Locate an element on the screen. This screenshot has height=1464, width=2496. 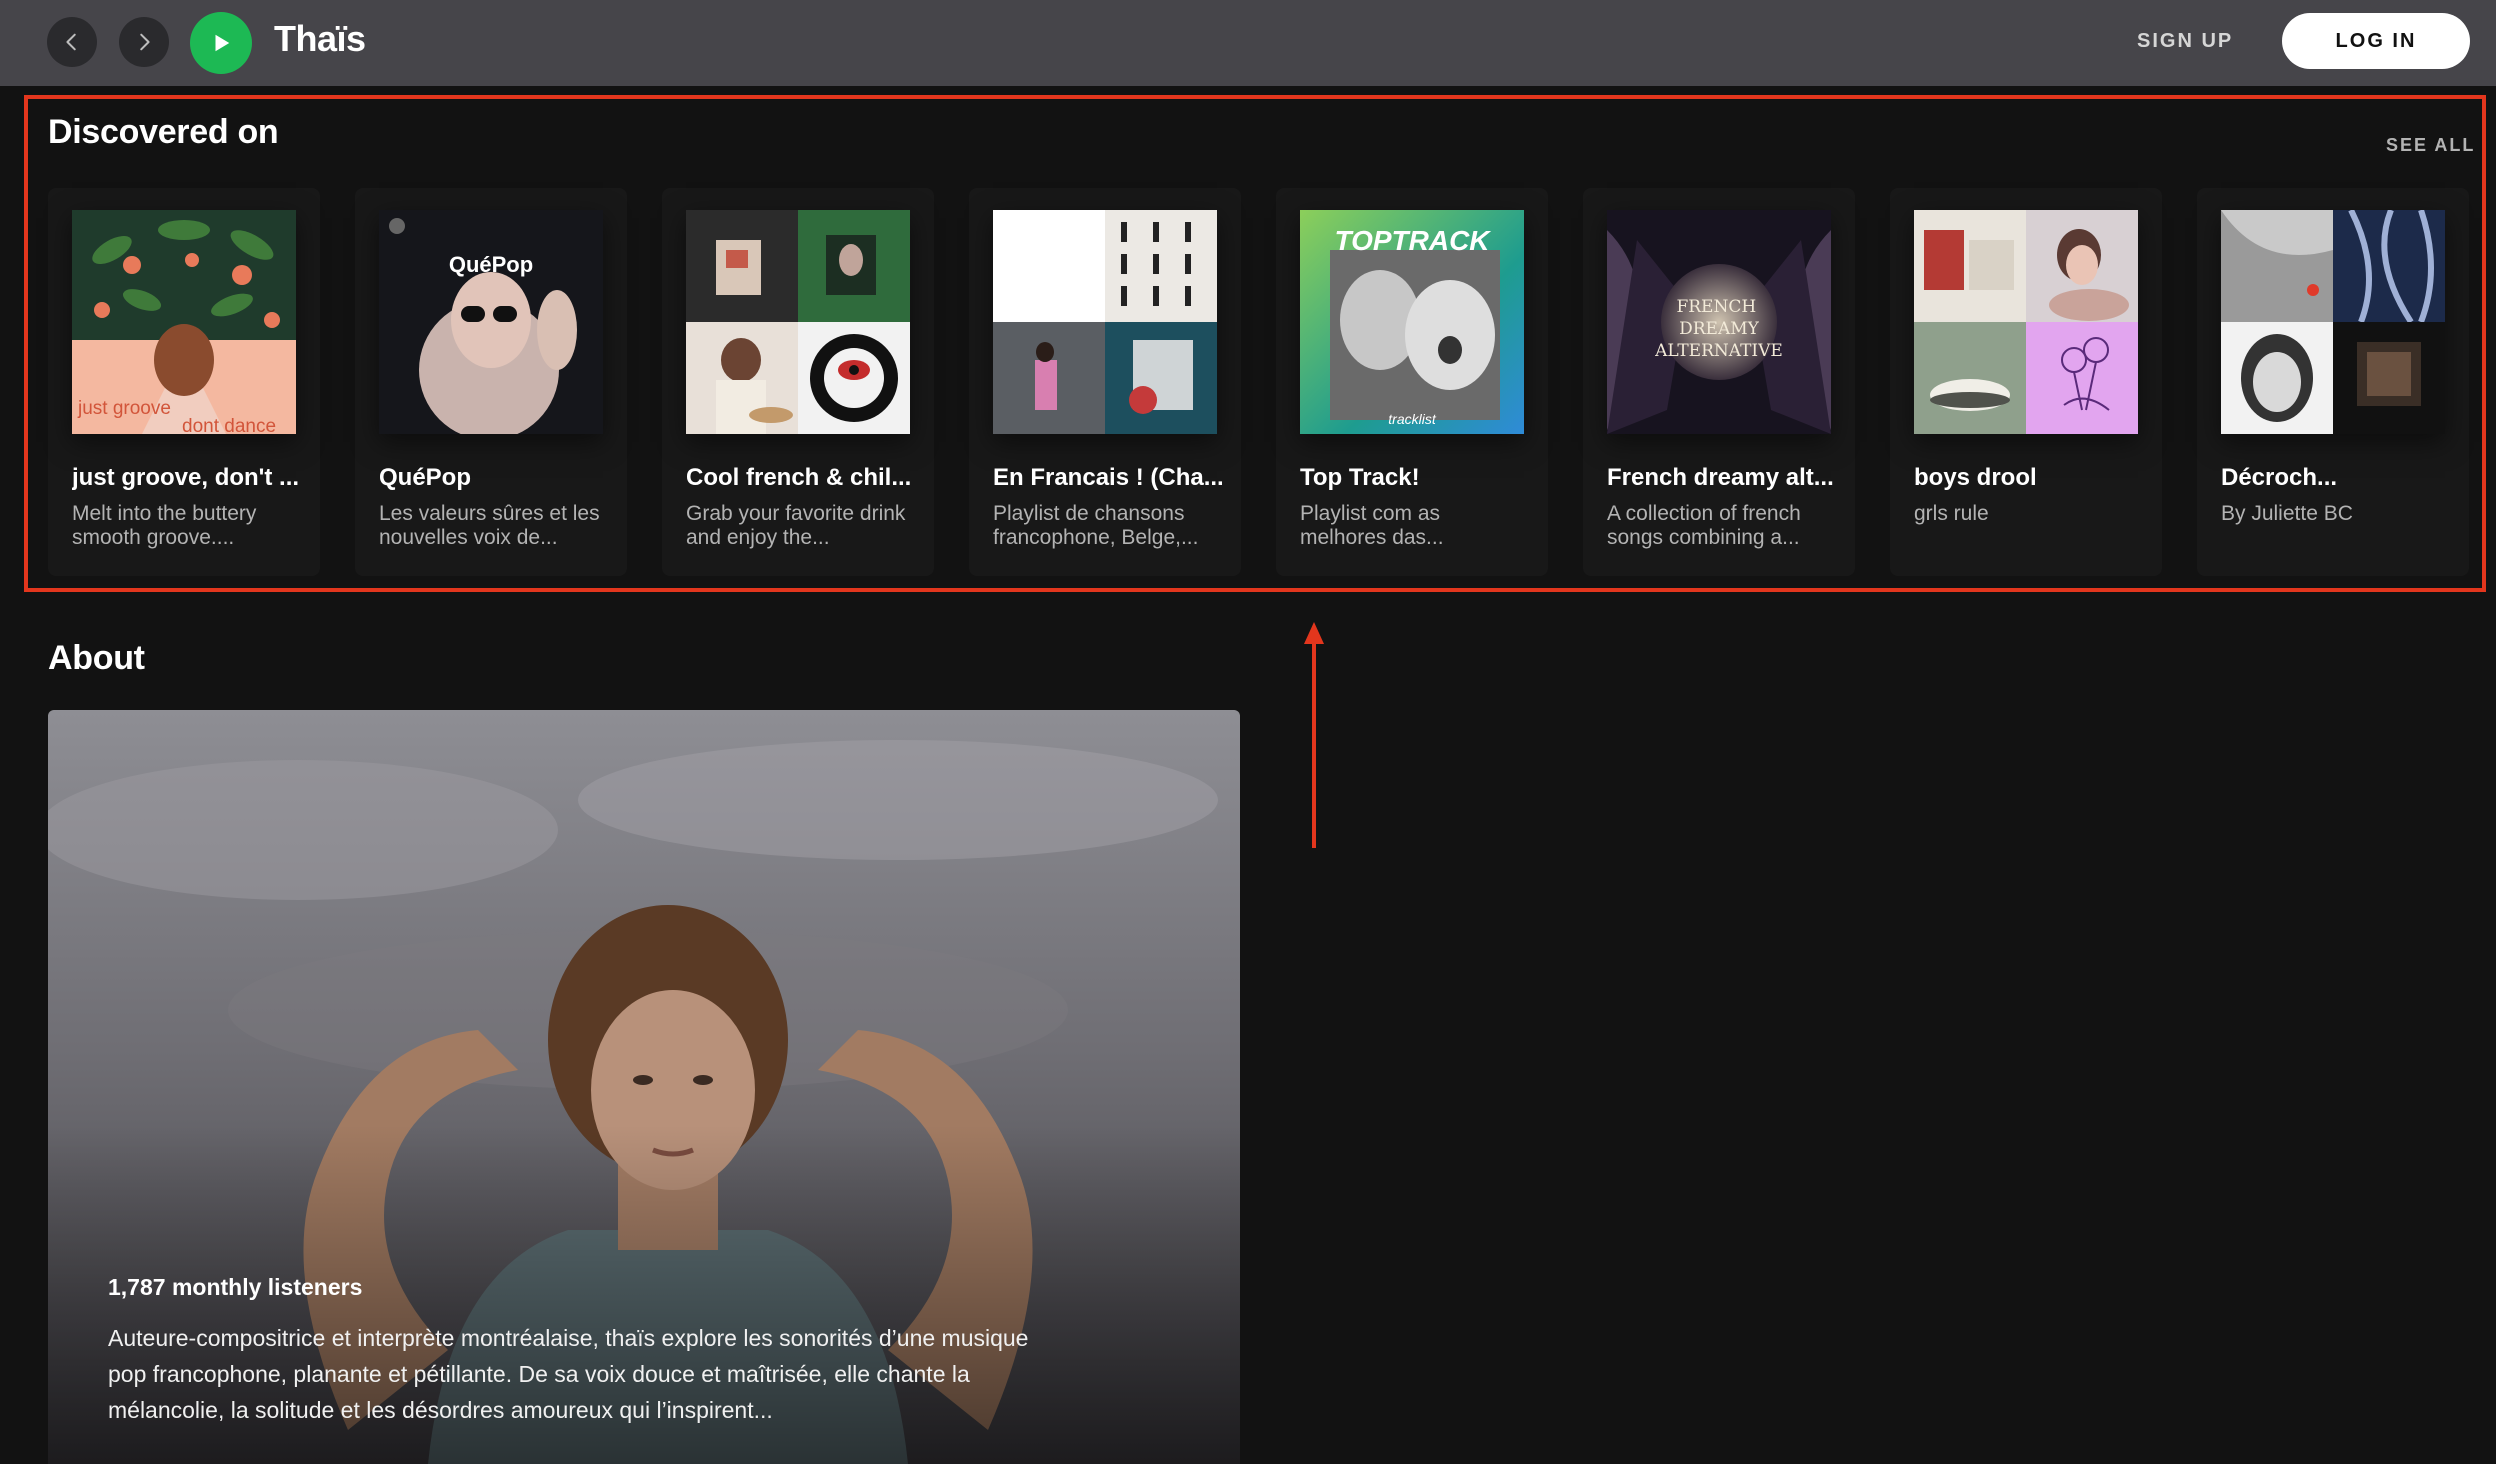
card-title: QuéPop is located at coordinates (425, 477).